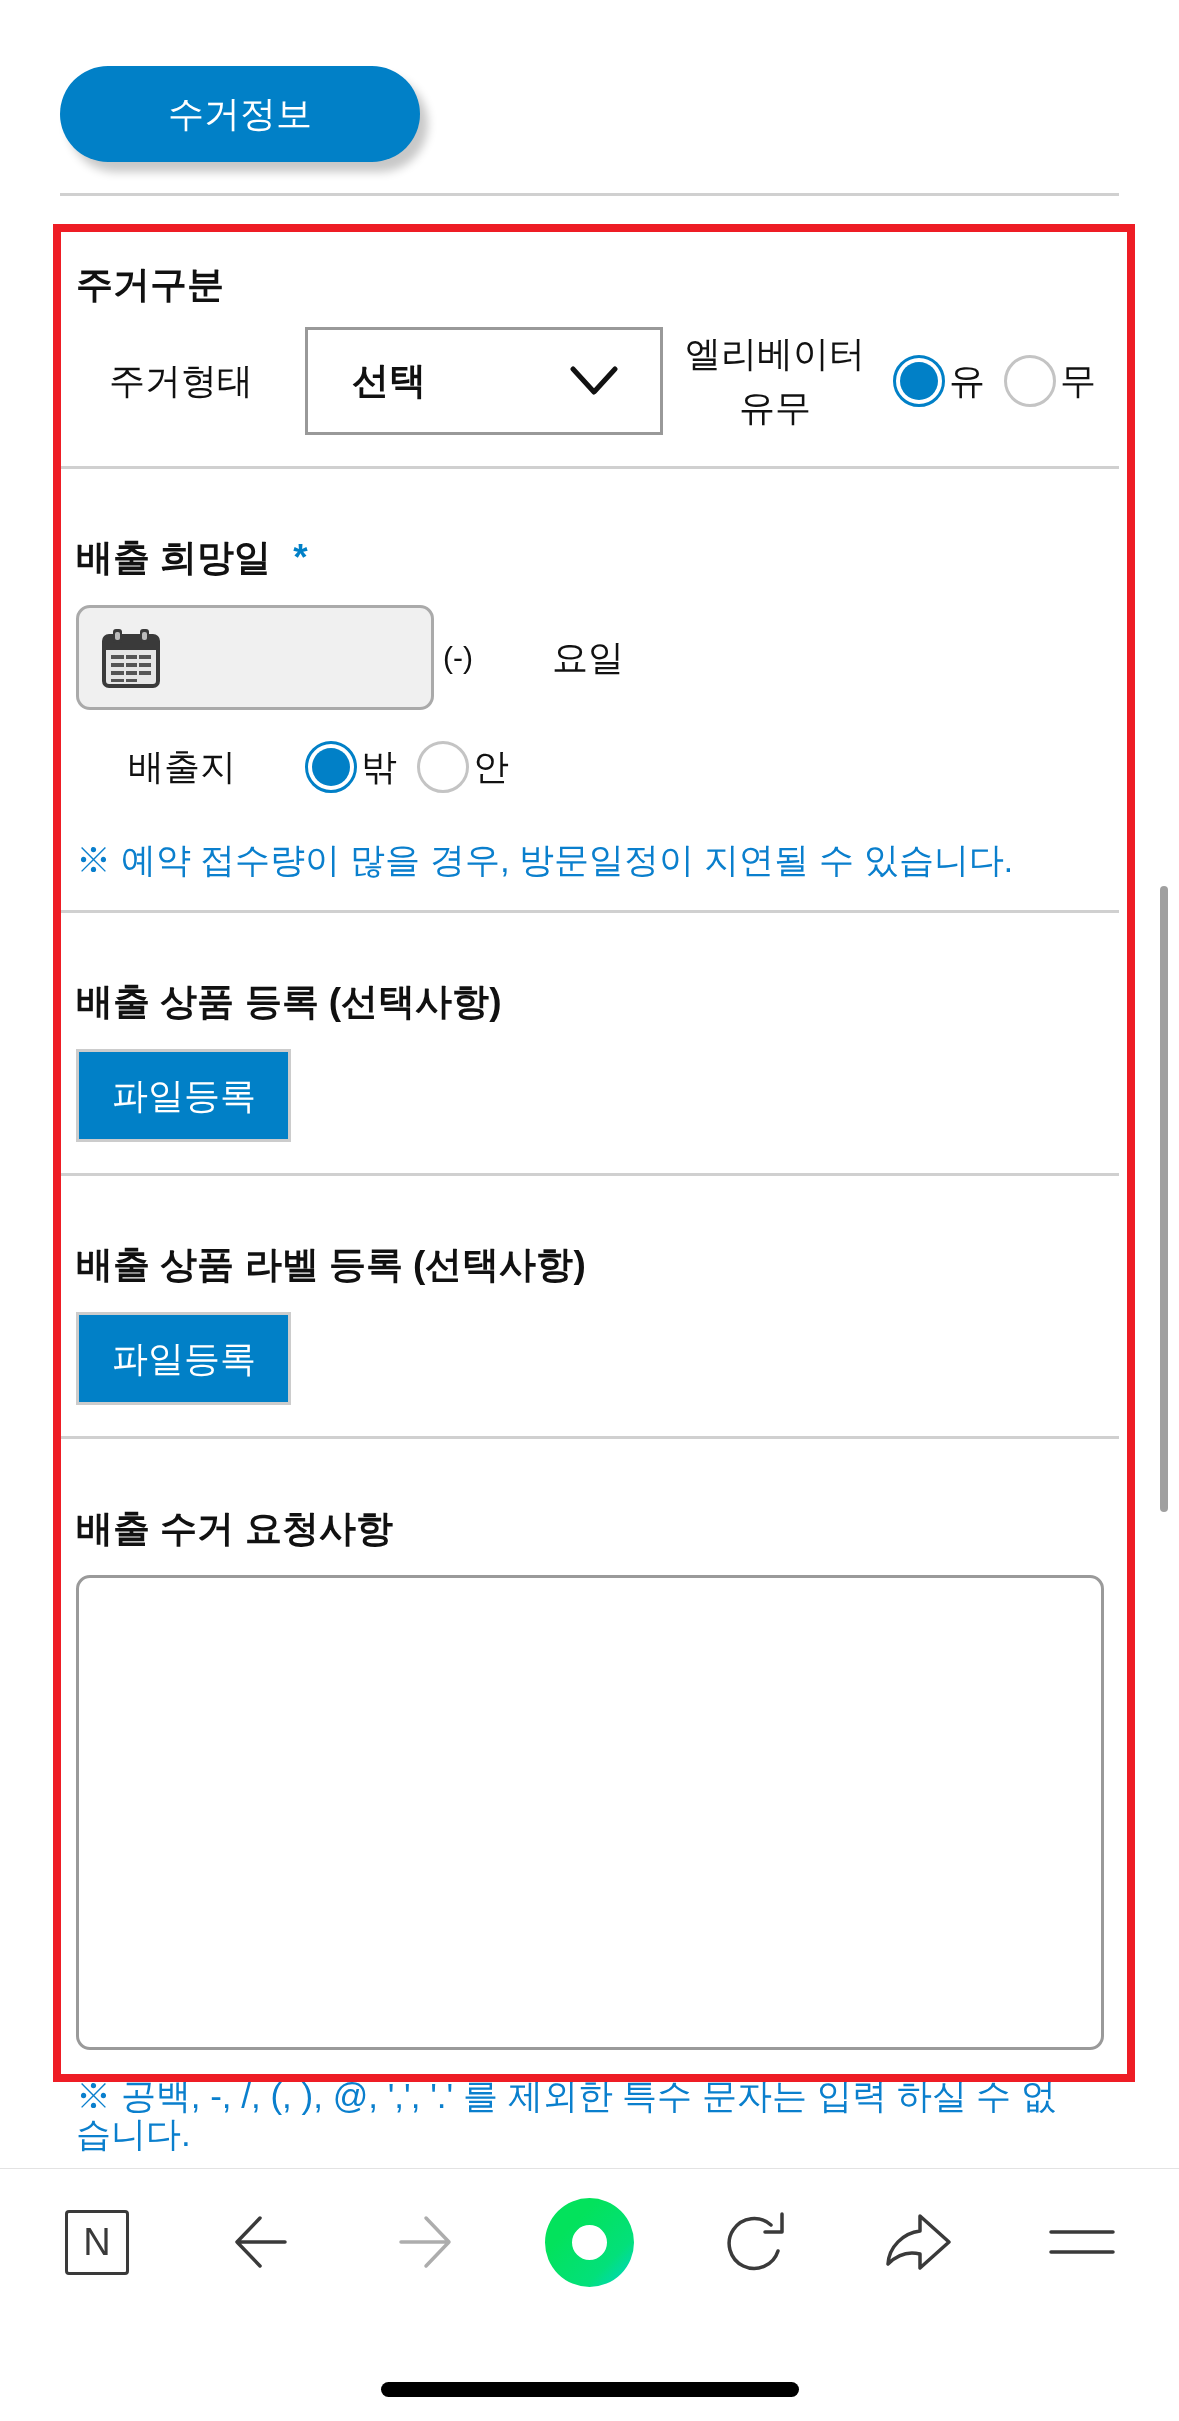 This screenshot has width=1179, height=2421. Describe the element at coordinates (567, 2115) in the screenshot. I see `notice-text: ※ 공백, -, /, (, ), @, ',', '.' 를 제외한 특수 문자는 입력 하실 수 없습니다.` at that location.